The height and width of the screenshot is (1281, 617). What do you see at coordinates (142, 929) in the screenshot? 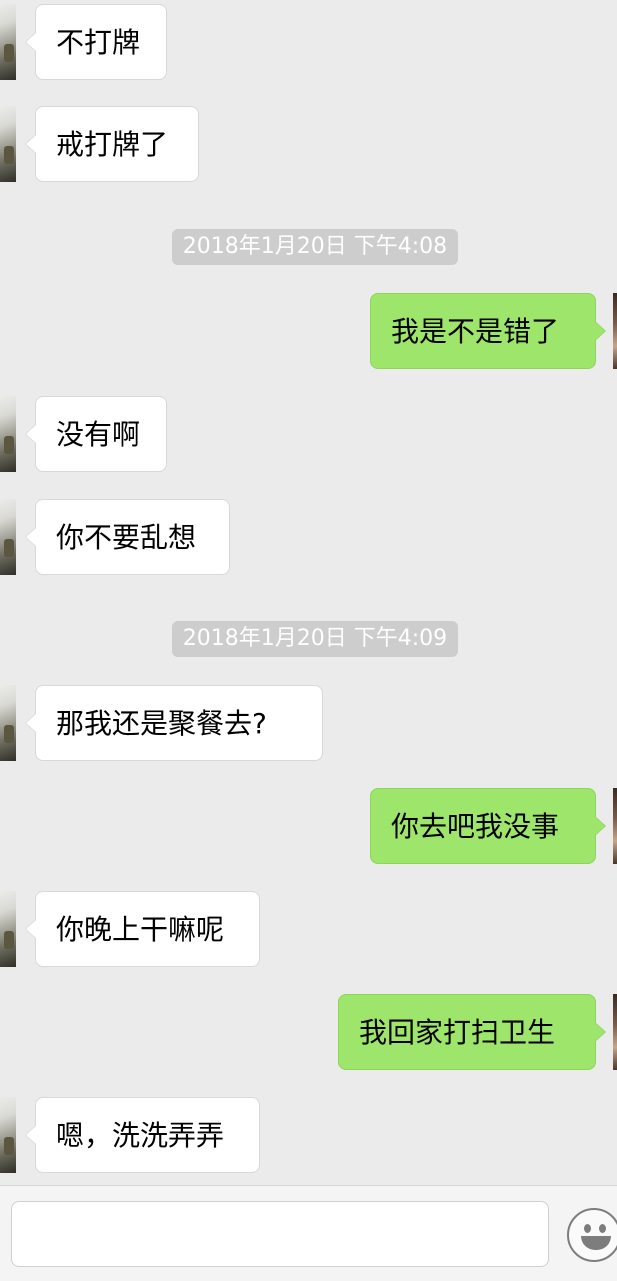
I see `incoming-message-bubble: 你晚上干嘛呢` at bounding box center [142, 929].